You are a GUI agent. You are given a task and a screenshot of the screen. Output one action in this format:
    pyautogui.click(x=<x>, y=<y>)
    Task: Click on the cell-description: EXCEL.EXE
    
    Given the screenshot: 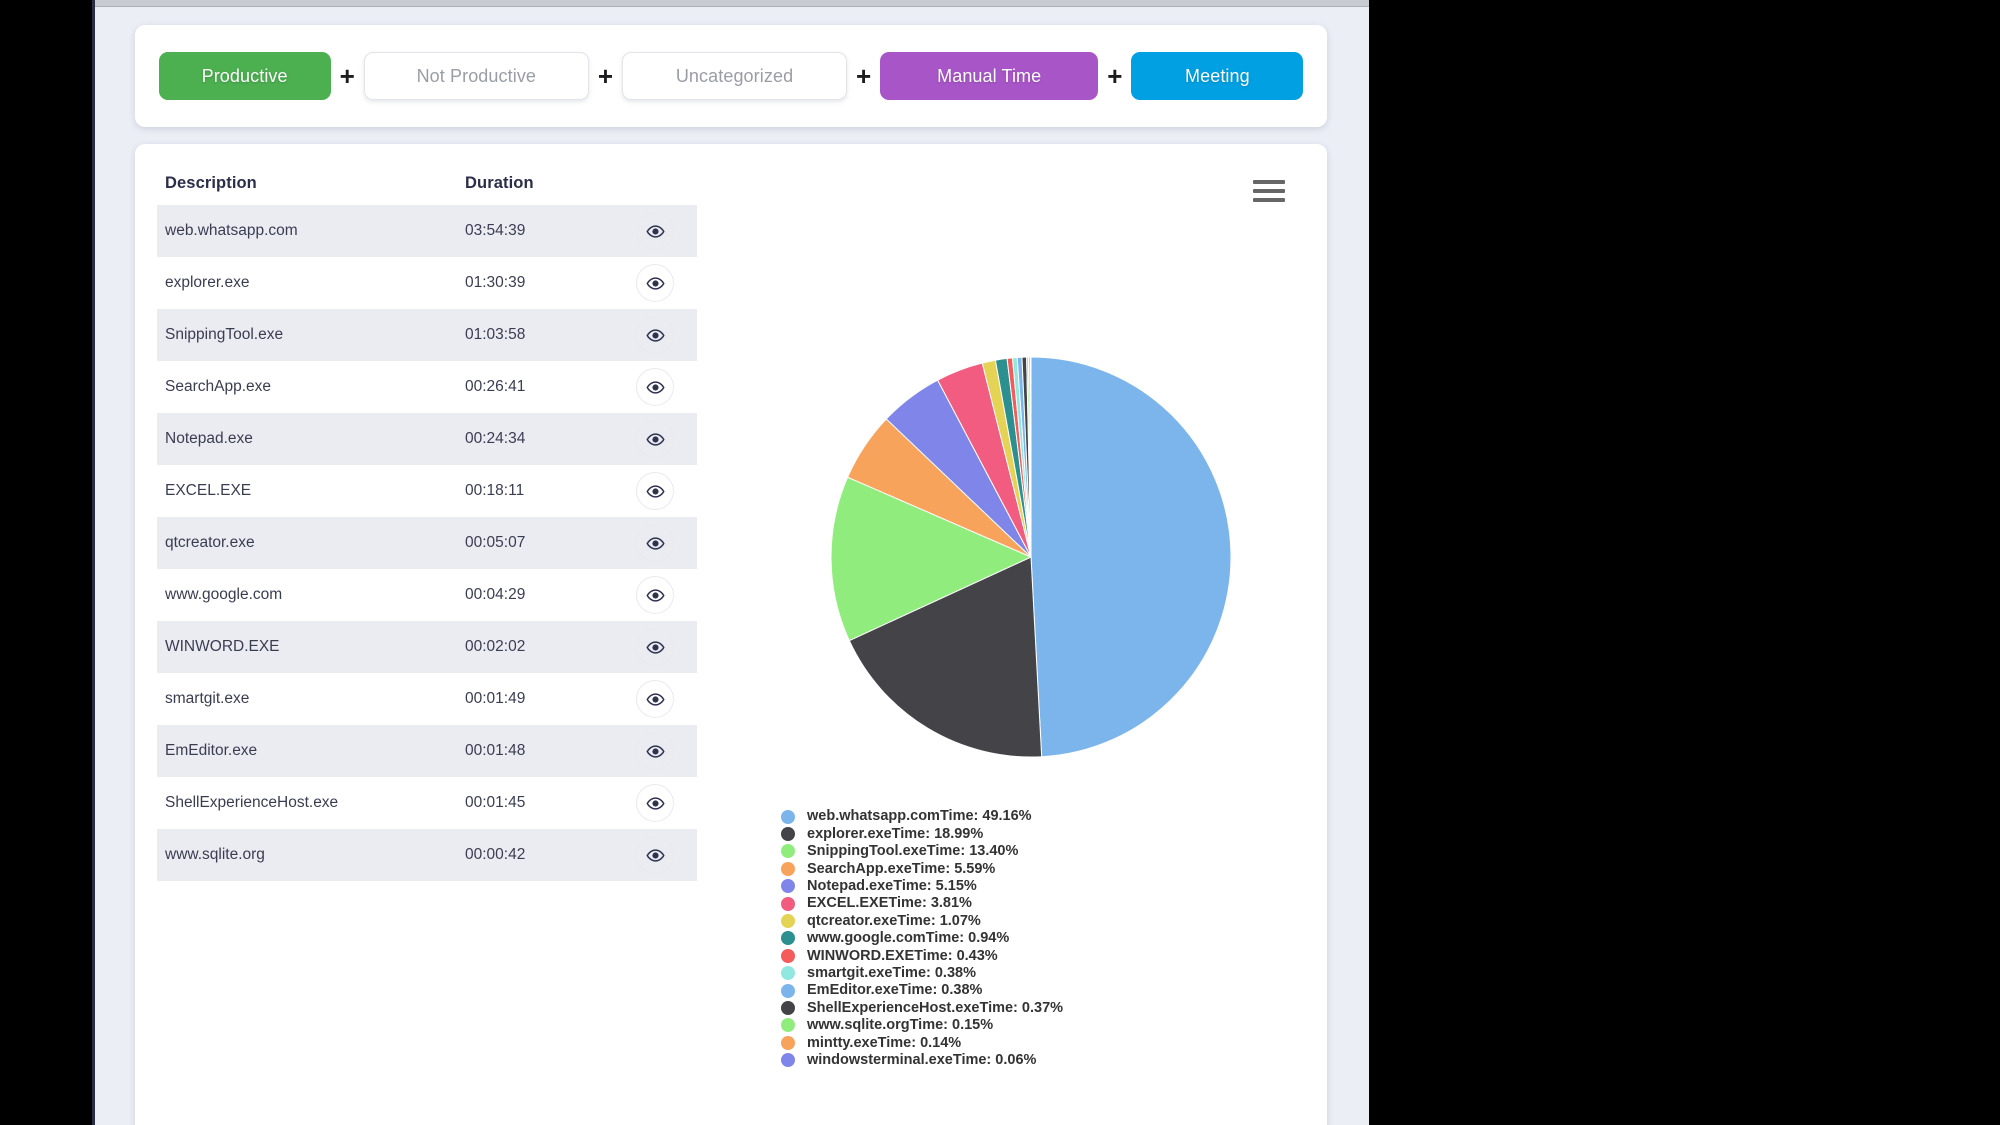 What is the action you would take?
    pyautogui.click(x=208, y=490)
    